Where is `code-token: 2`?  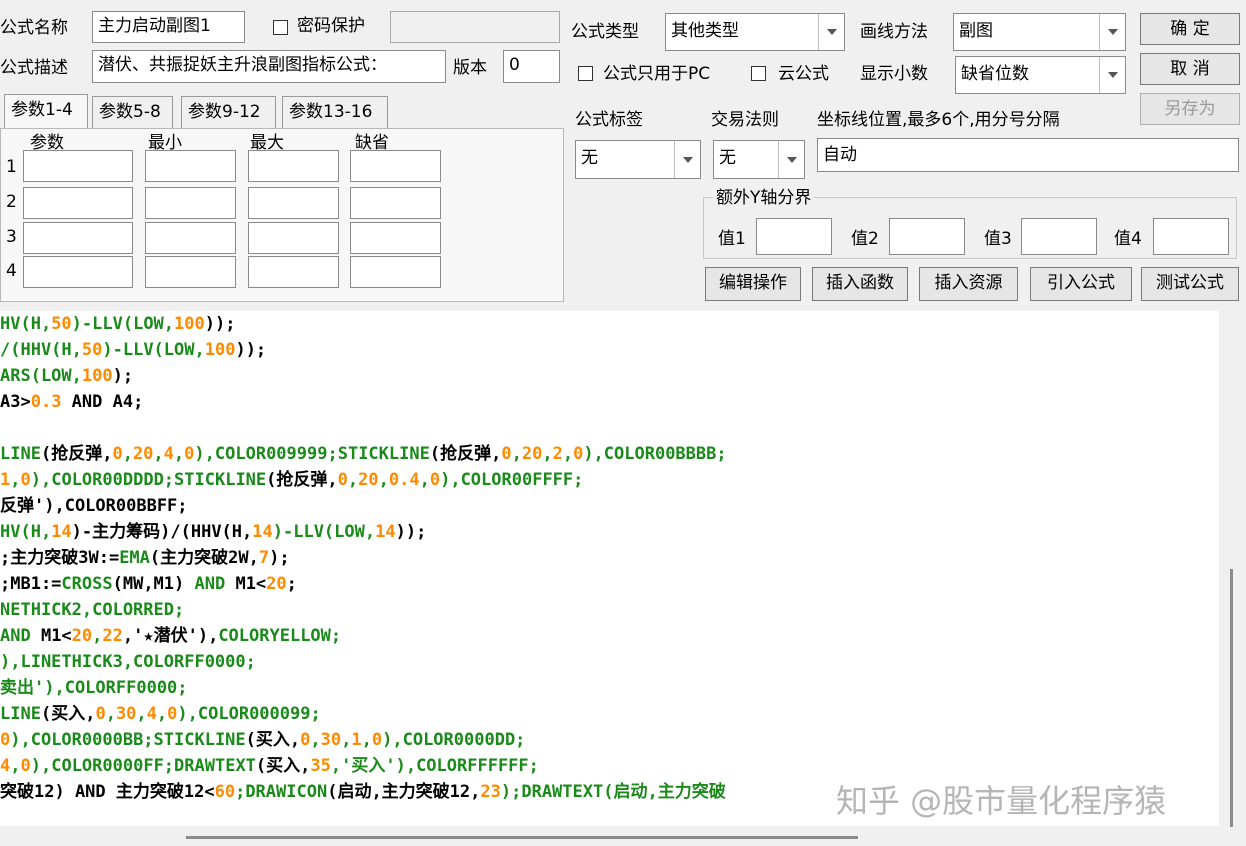
code-token: 2 is located at coordinates (557, 454).